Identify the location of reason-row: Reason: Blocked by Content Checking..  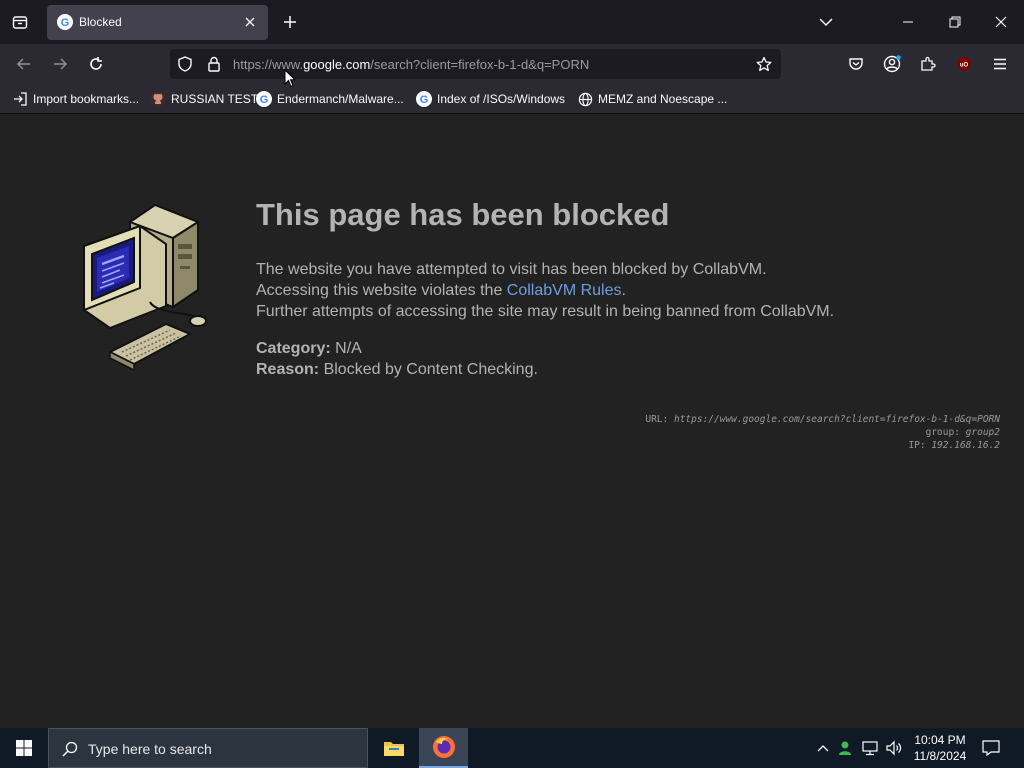
(397, 369).